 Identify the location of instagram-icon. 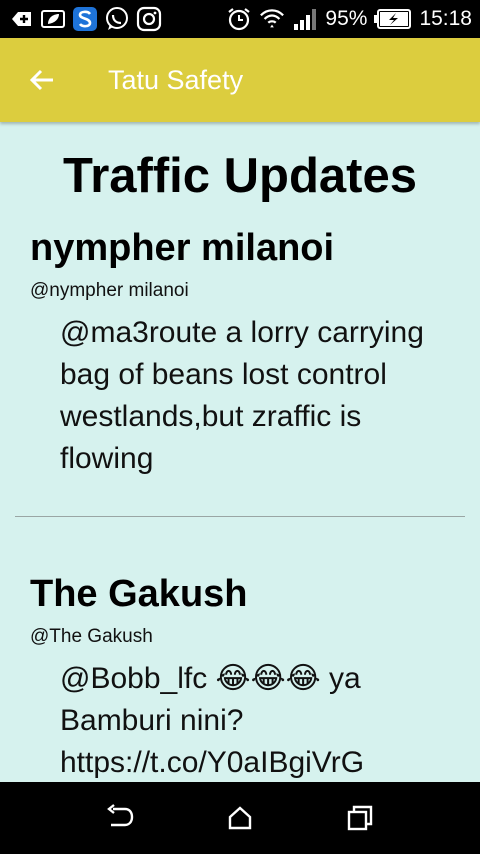
(149, 19).